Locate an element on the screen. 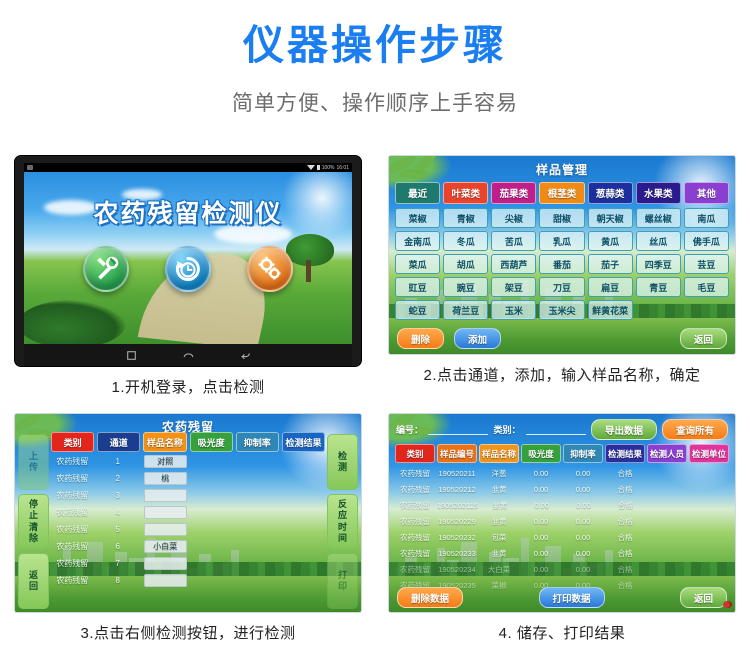  side-button-left-3: 返回 is located at coordinates (33, 581).